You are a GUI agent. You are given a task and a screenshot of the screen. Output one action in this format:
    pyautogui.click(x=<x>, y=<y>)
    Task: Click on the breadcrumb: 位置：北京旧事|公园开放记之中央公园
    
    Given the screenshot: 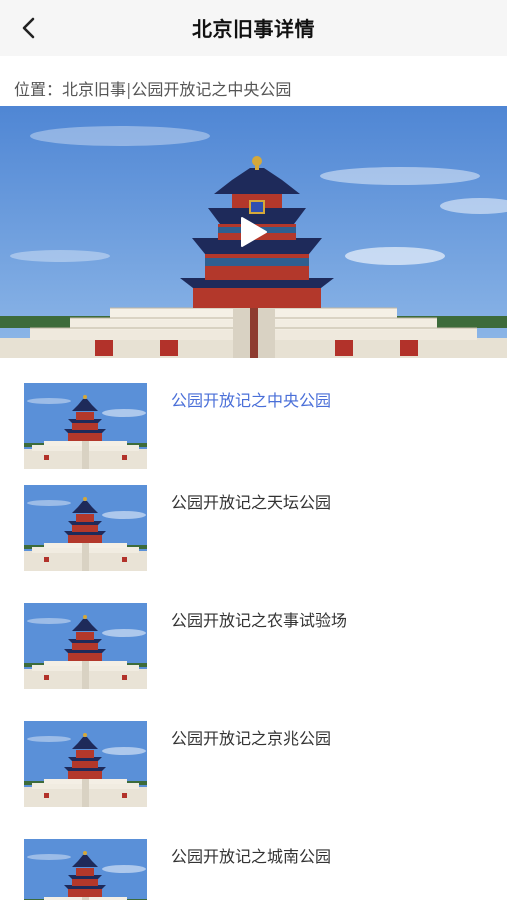 What is the action you would take?
    pyautogui.click(x=152, y=88)
    